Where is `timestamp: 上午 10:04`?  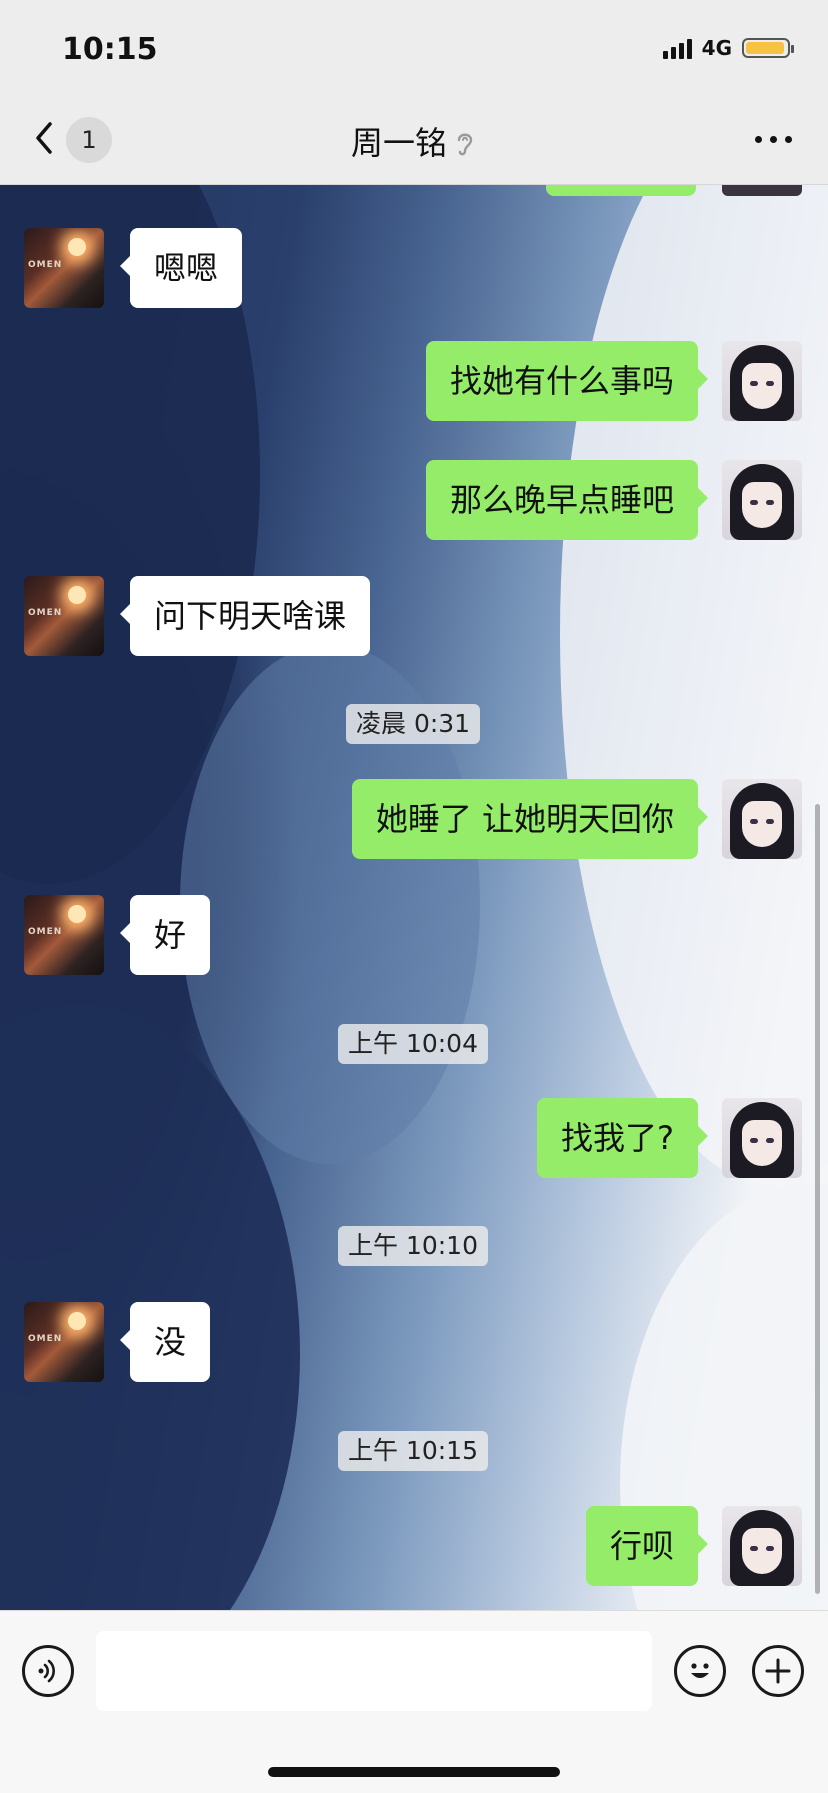
timestamp: 上午 10:04 is located at coordinates (413, 1044).